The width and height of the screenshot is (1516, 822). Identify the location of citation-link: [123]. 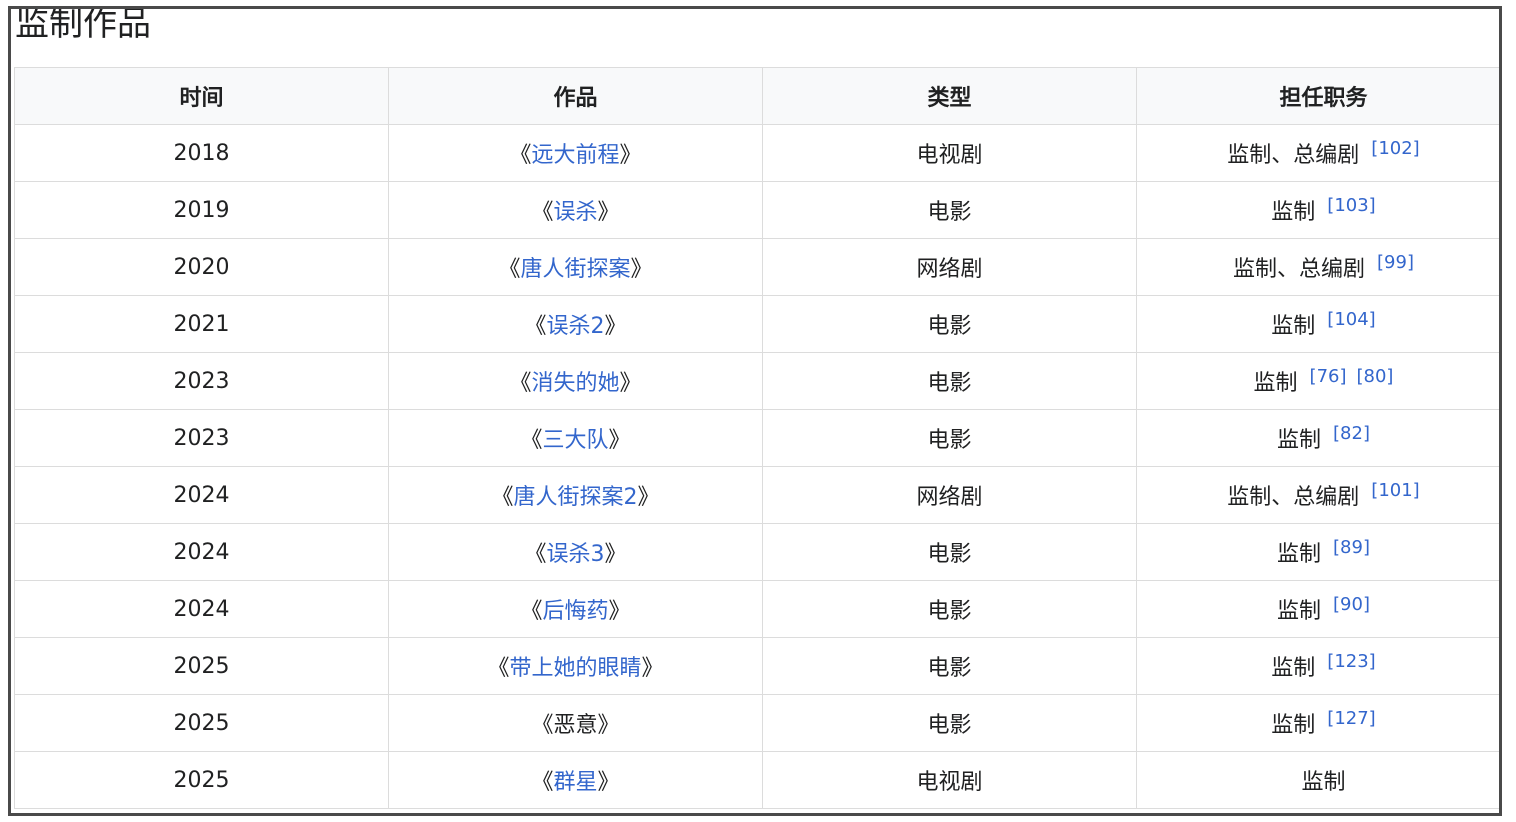
(1351, 661).